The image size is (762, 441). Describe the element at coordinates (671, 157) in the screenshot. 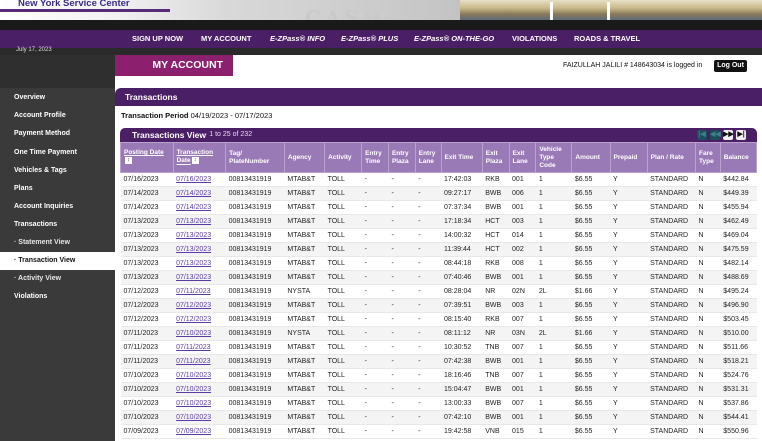

I see `col-plan-rate: Plan / Rate` at that location.